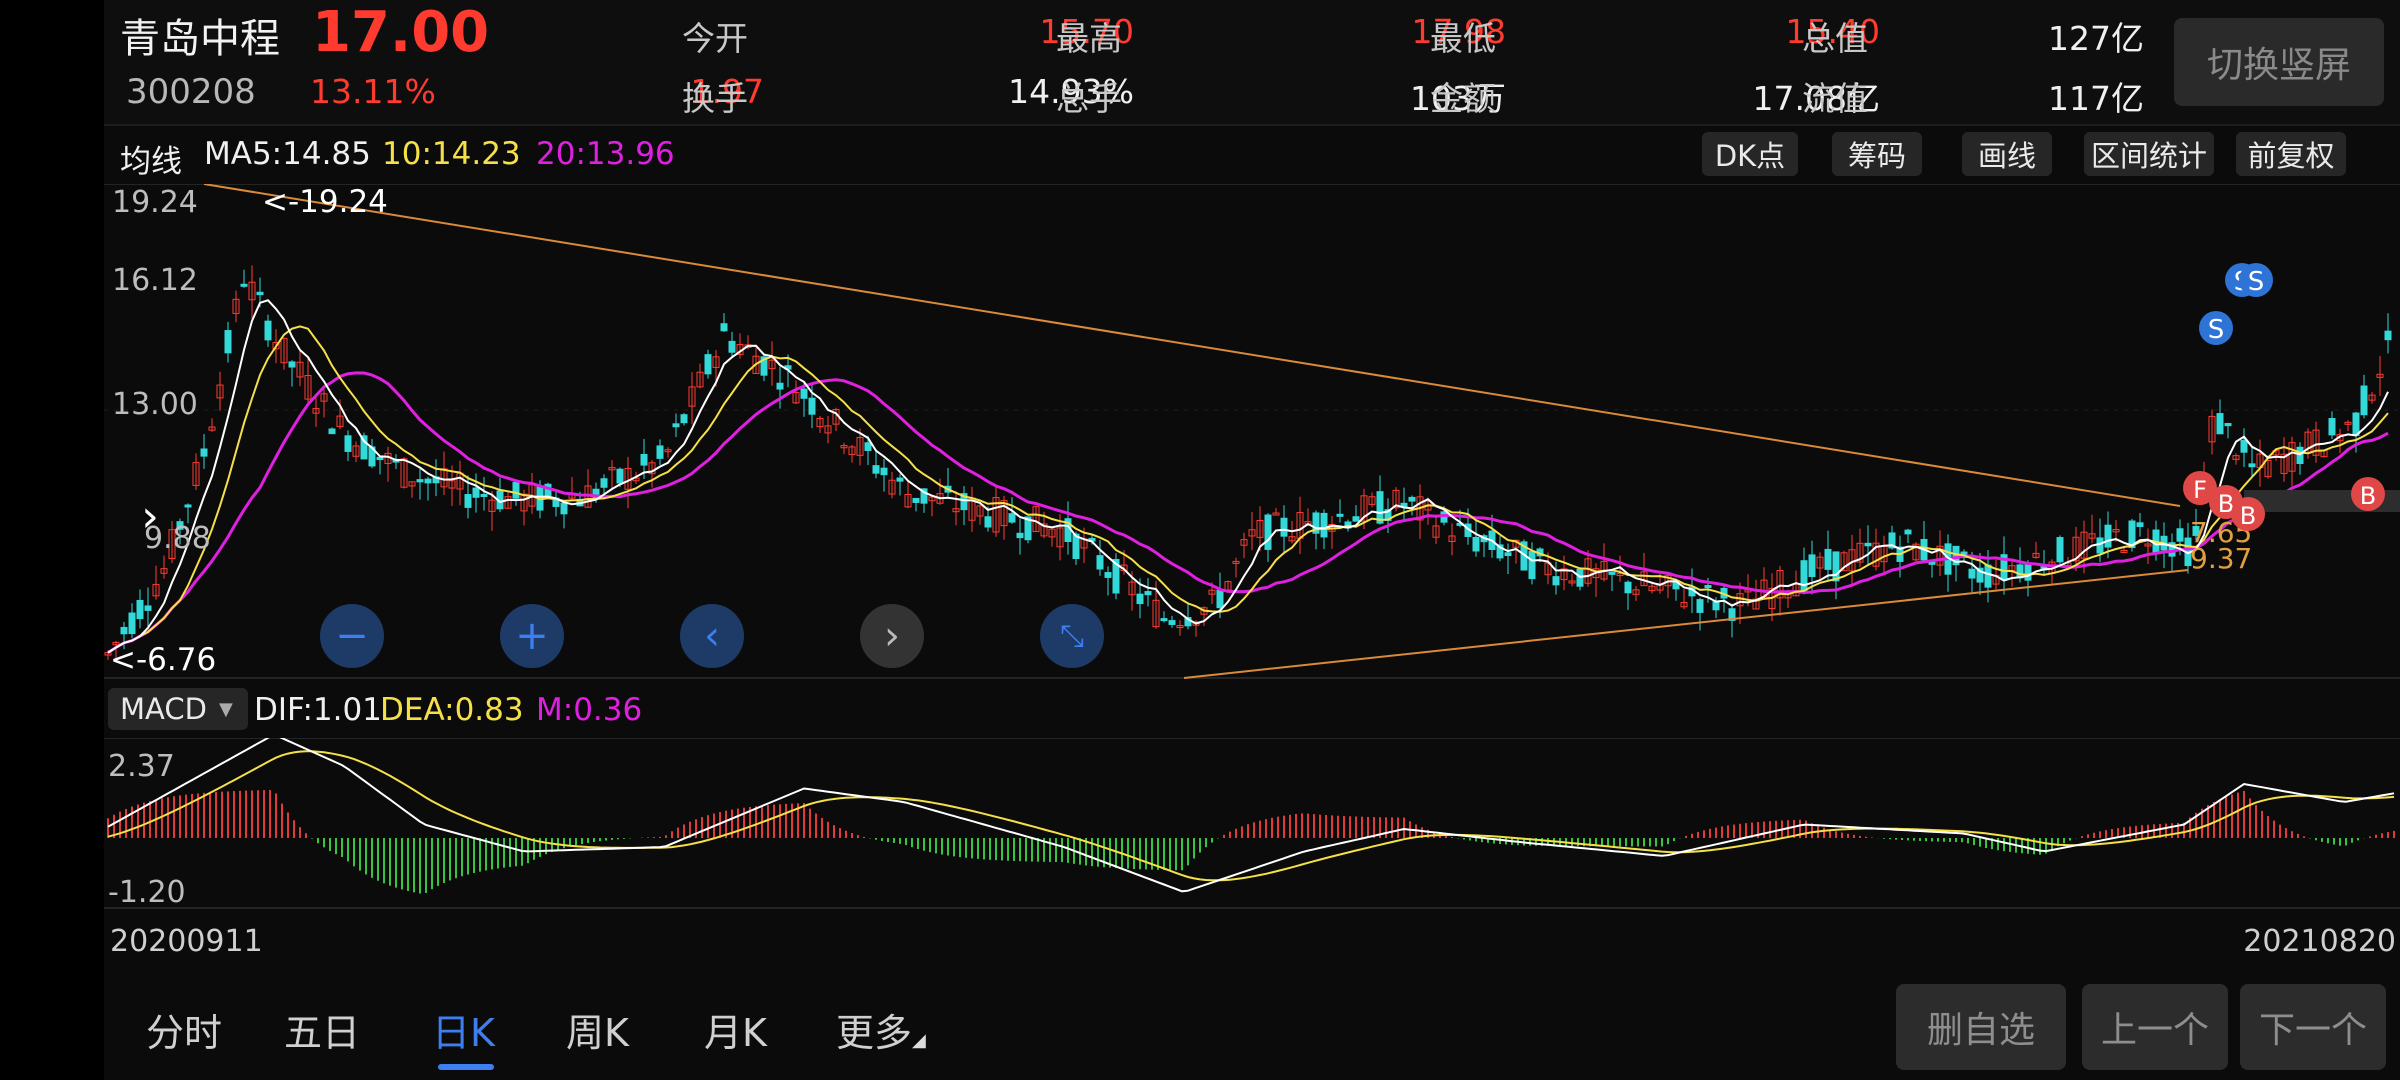 The width and height of the screenshot is (2400, 1080). I want to click on stock-code: 300208, so click(191, 92).